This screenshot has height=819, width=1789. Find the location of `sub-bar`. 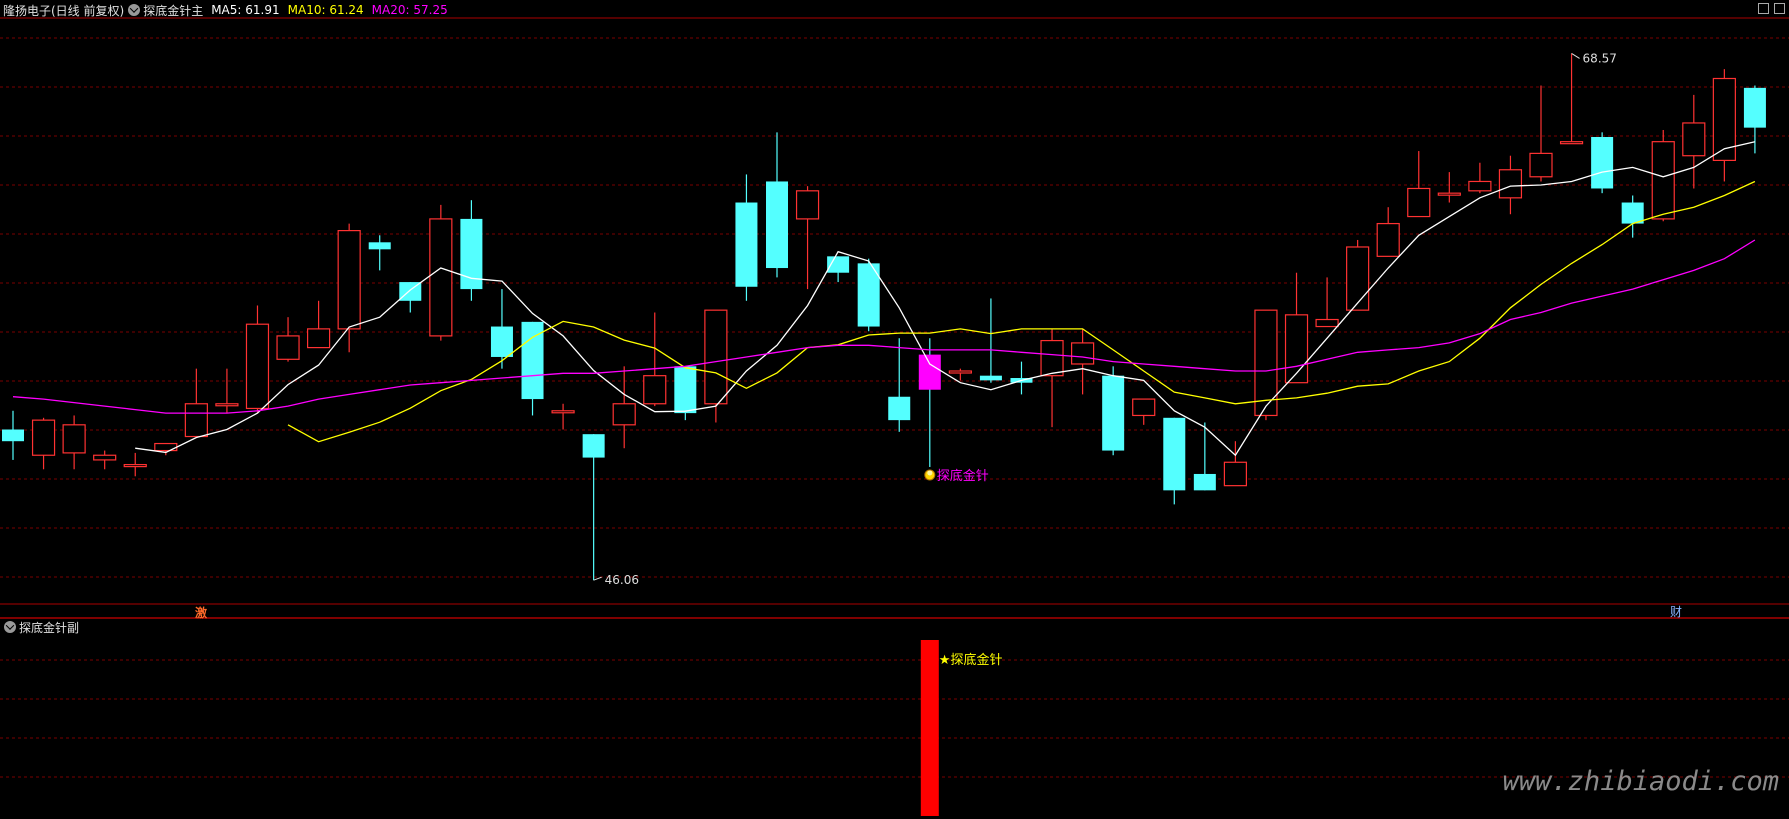

sub-bar is located at coordinates (929, 728).